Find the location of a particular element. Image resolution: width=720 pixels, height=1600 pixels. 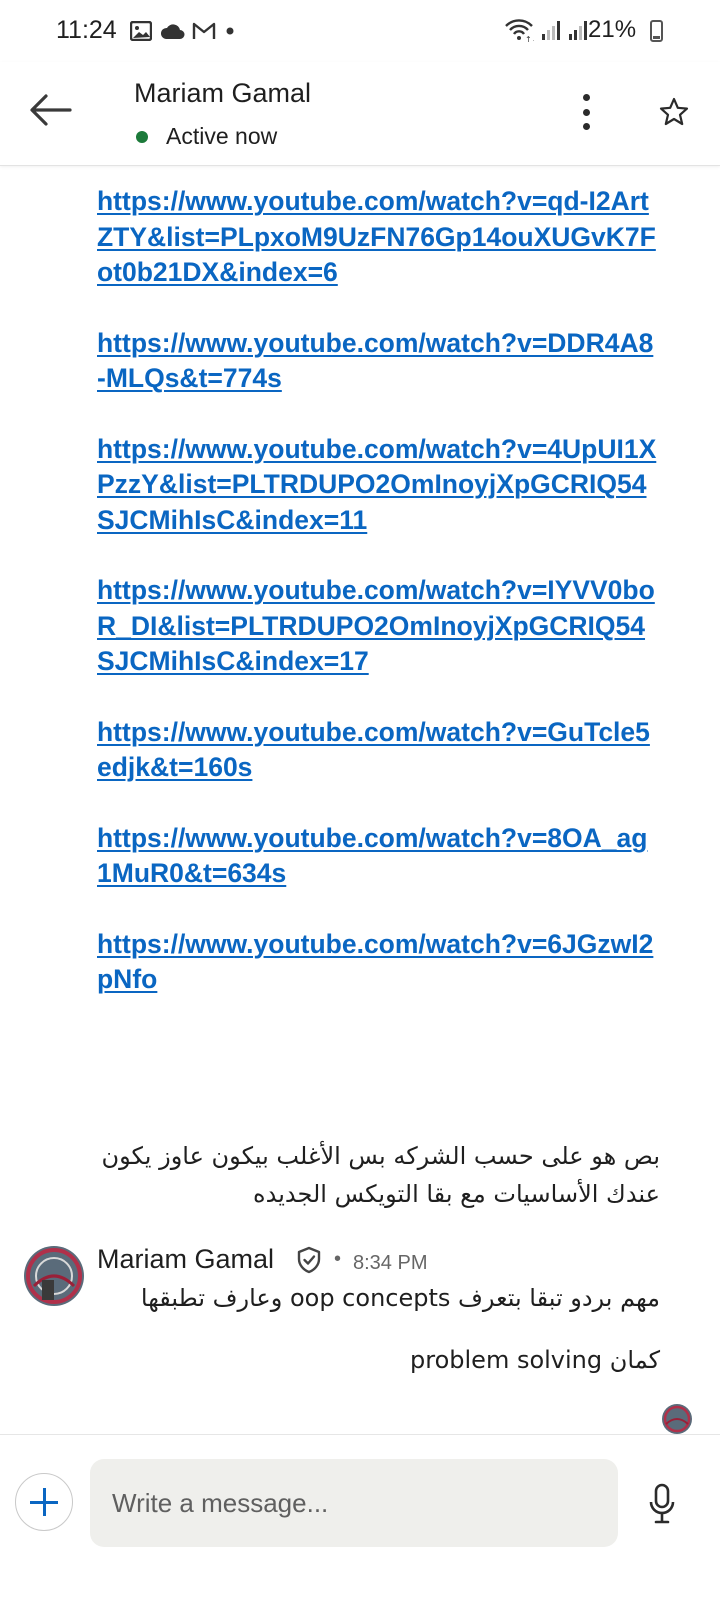

conversation-header: Mariam Gamal Active now is located at coordinates (360, 114).